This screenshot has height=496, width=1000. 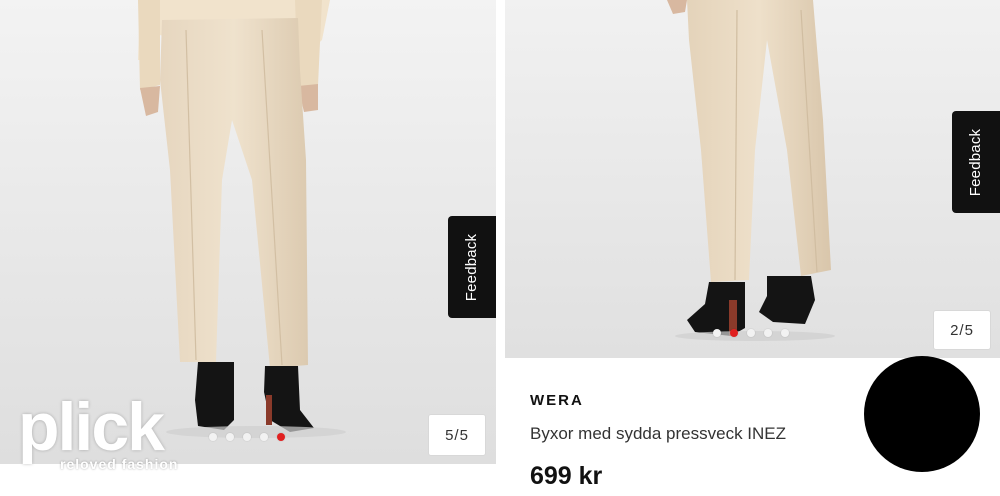 What do you see at coordinates (557, 400) in the screenshot?
I see `product-brand: WERA` at bounding box center [557, 400].